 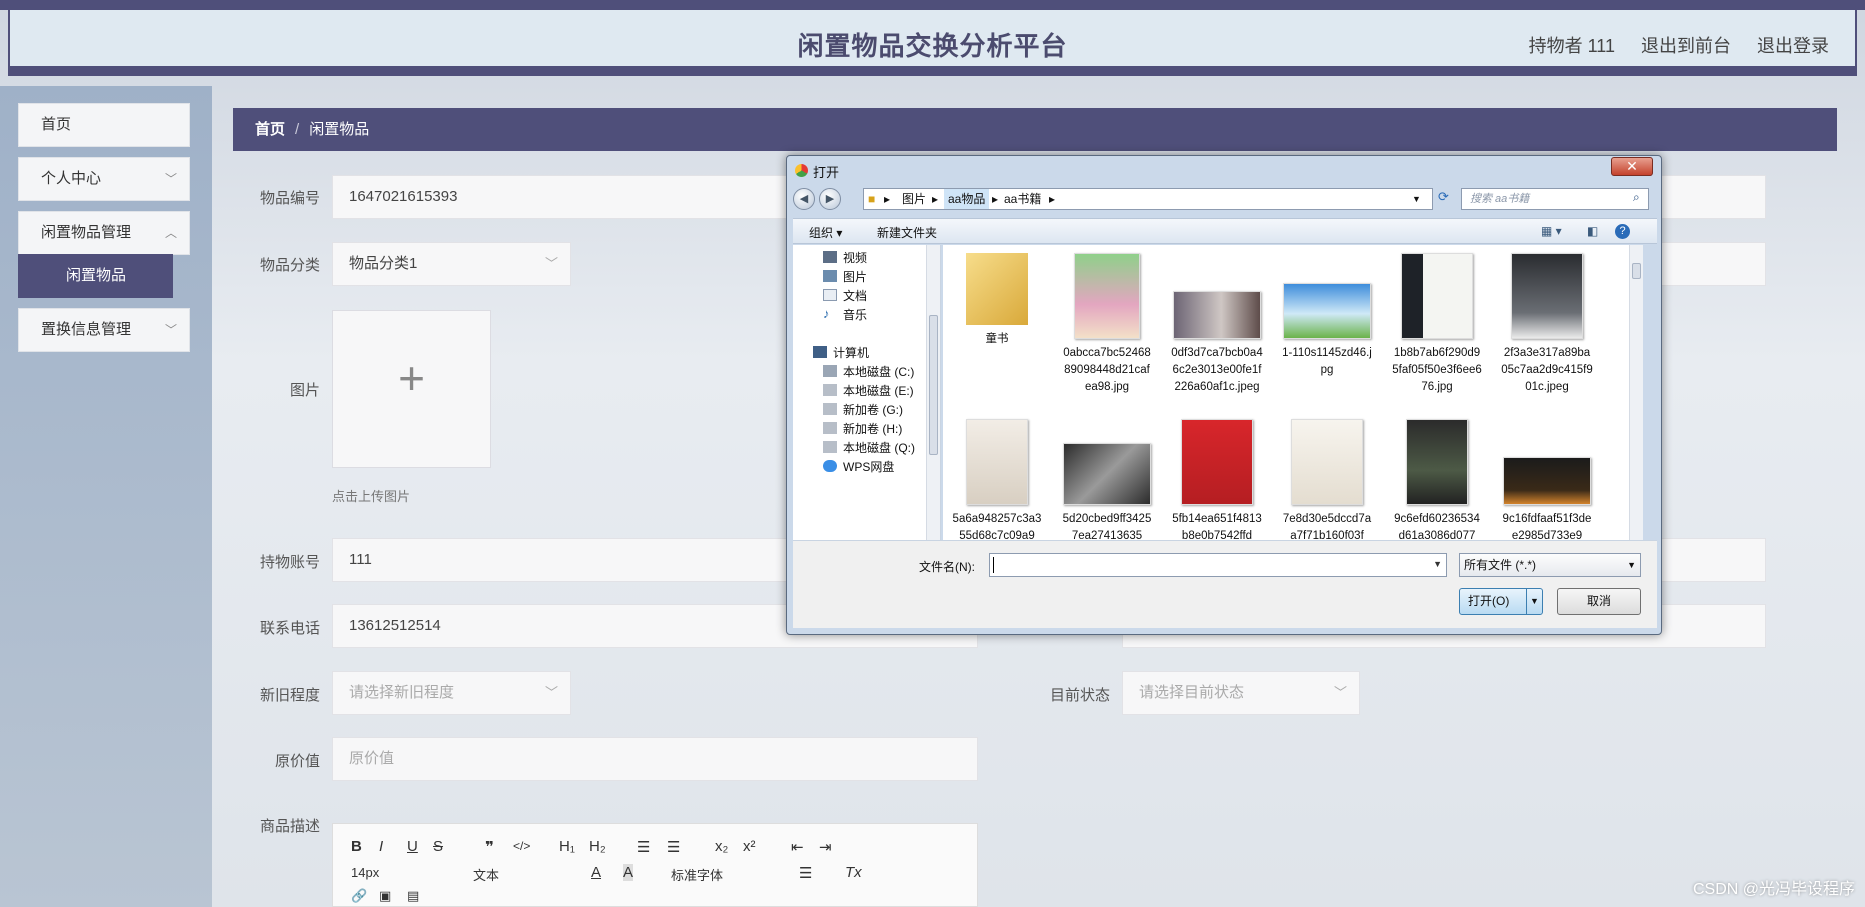 I want to click on price-label: 原价值, so click(x=297, y=761).